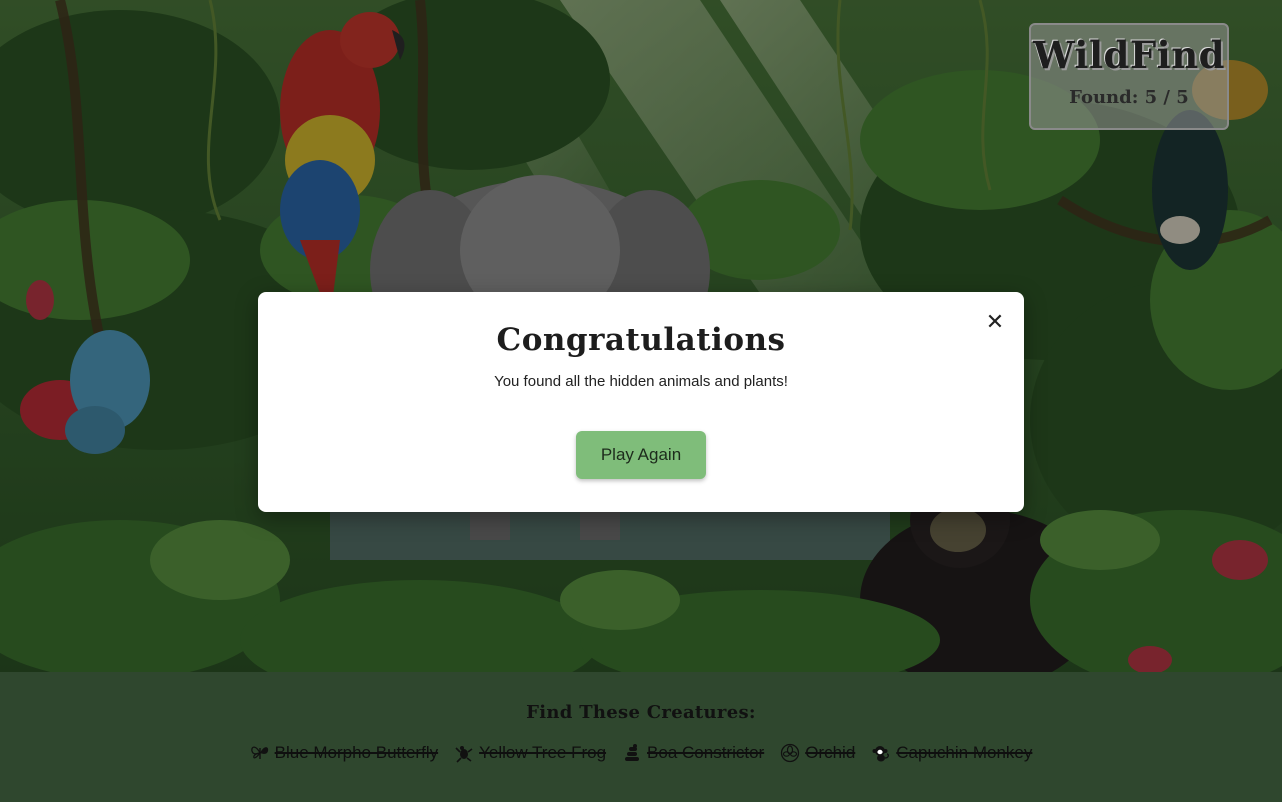  What do you see at coordinates (790, 753) in the screenshot?
I see `flower-icon` at bounding box center [790, 753].